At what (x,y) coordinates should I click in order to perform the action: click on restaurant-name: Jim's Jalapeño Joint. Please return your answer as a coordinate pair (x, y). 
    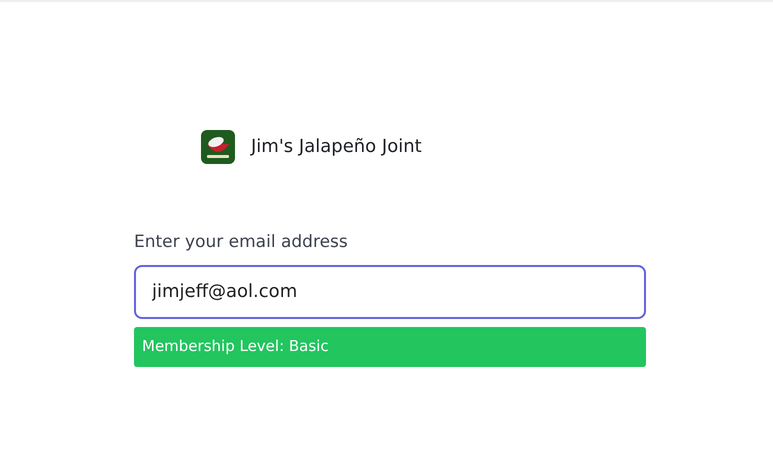
    Looking at the image, I should click on (336, 147).